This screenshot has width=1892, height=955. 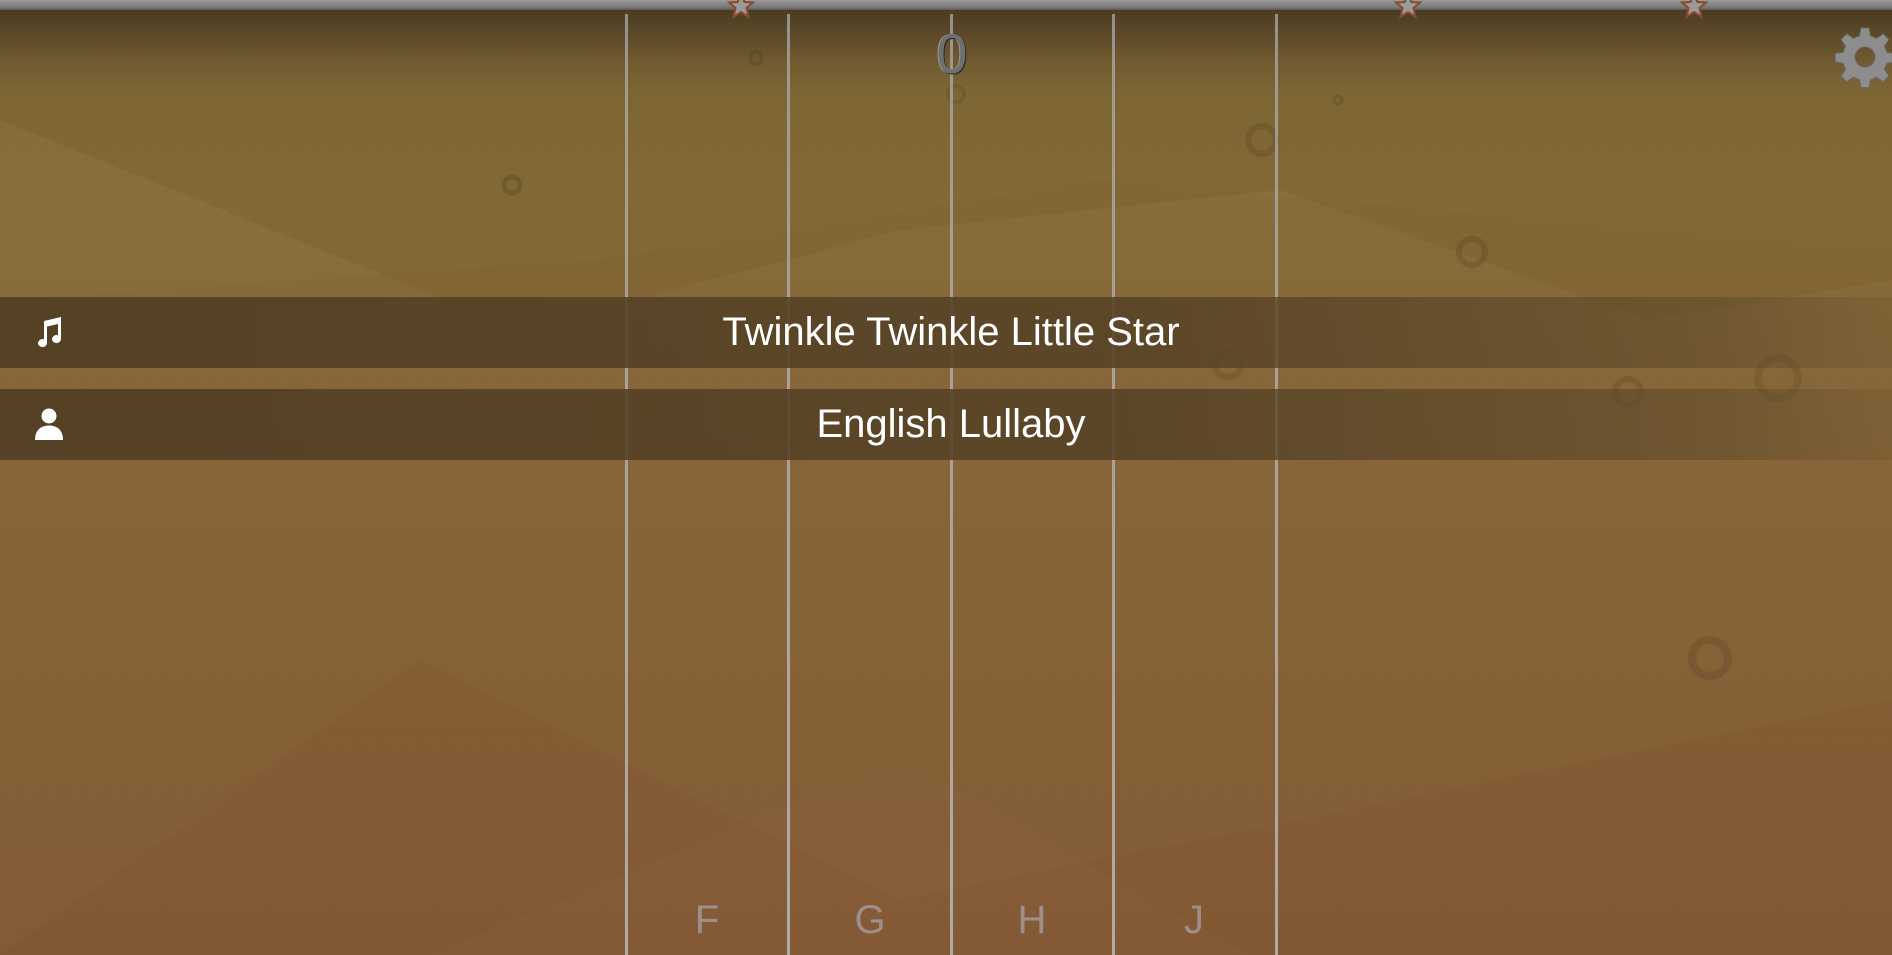 I want to click on artist-banner: English Lullaby, so click(x=946, y=424).